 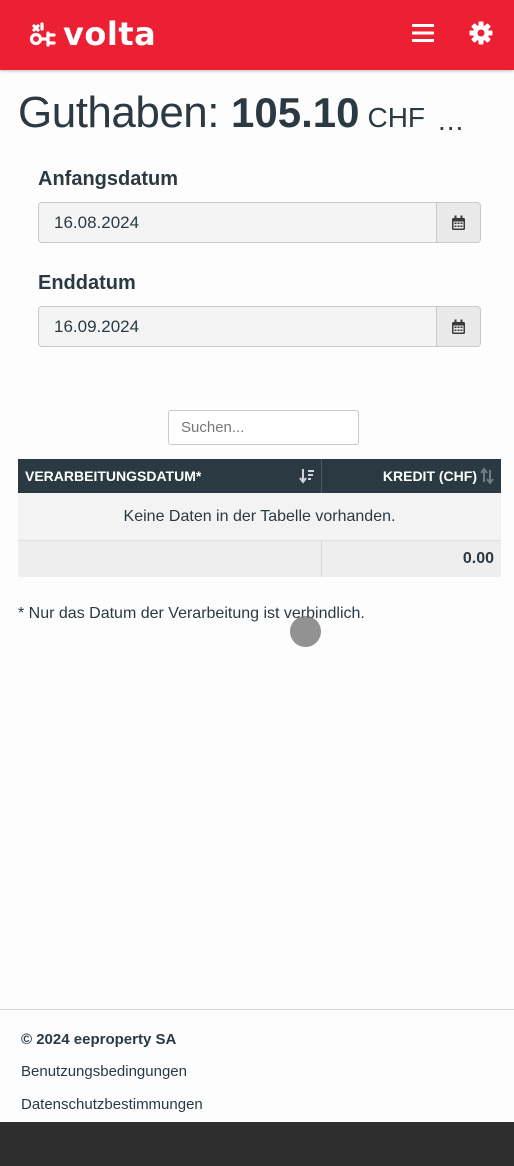 I want to click on end-date-label: Enddatum, so click(x=87, y=283).